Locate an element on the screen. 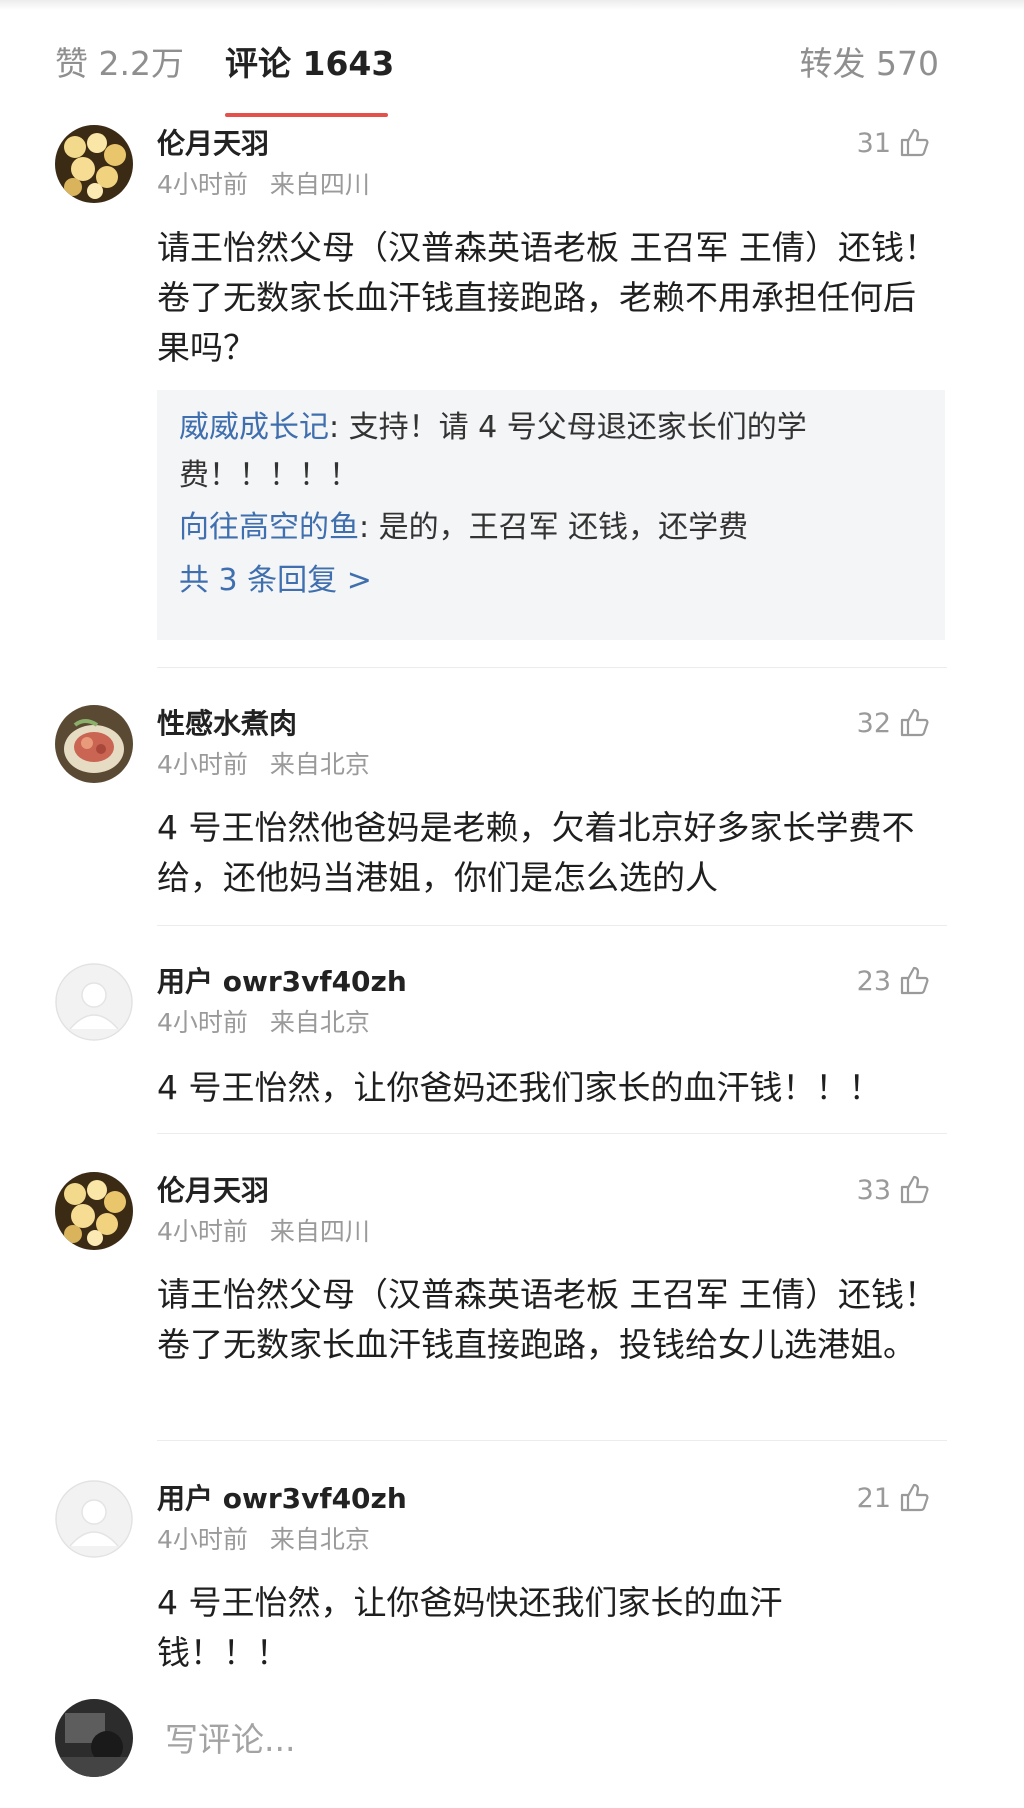 The height and width of the screenshot is (1808, 1024). like-button: 32 is located at coordinates (893, 724).